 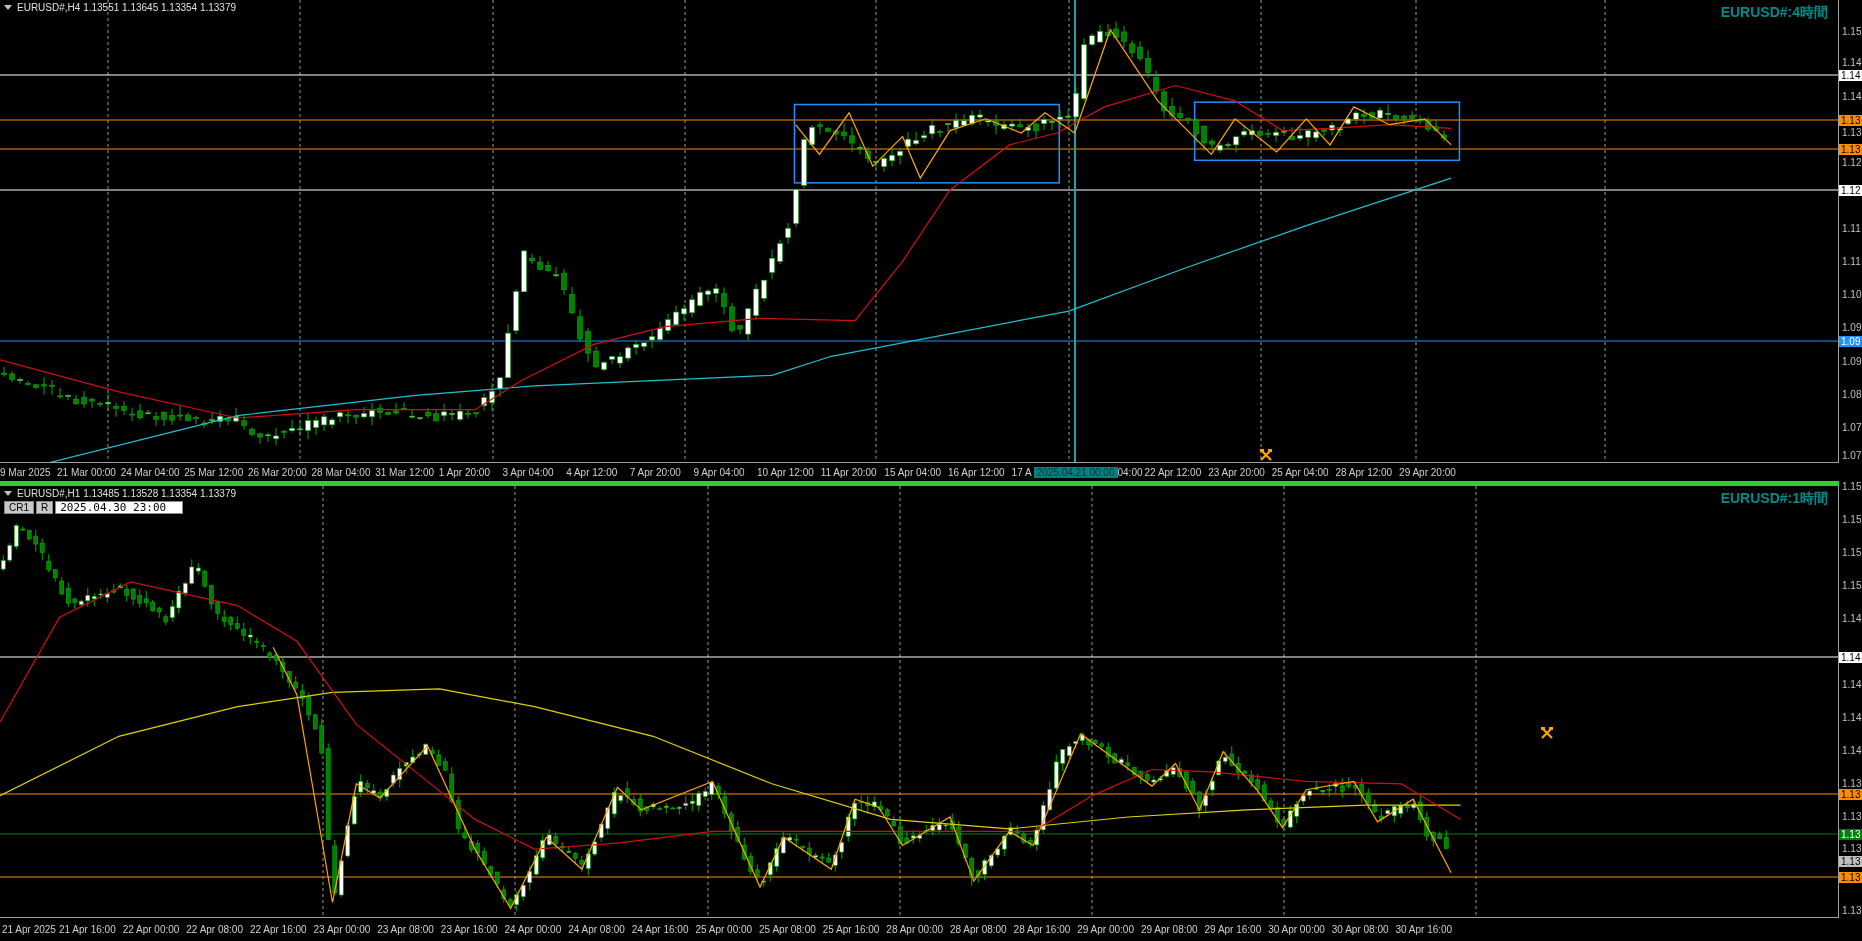 What do you see at coordinates (127, 493) in the screenshot?
I see `symbol-info: EURUSD#,H1 1.13485 1.13528 1.13354 1.13379` at bounding box center [127, 493].